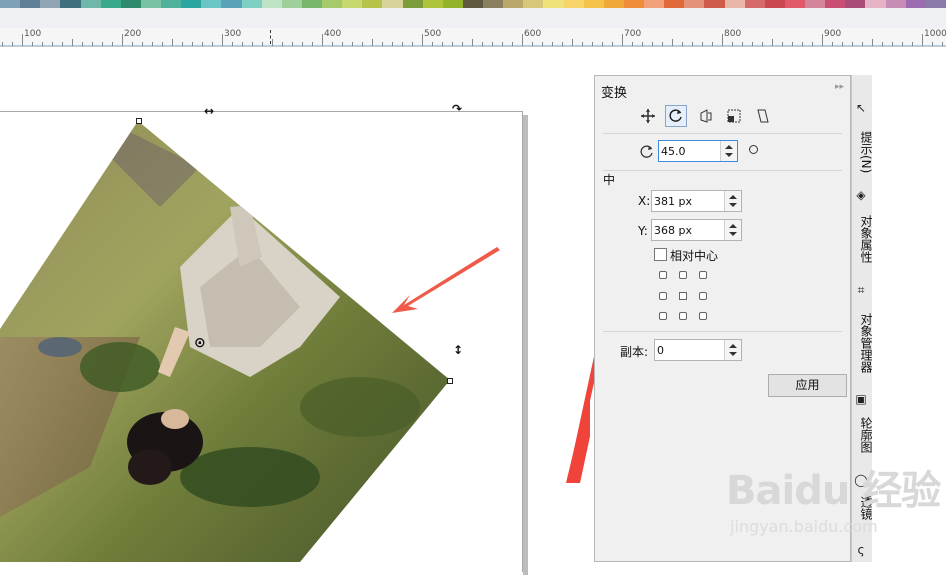 Image resolution: width=946 pixels, height=575 pixels. Describe the element at coordinates (663, 316) in the screenshot. I see `anchor-bottom-left` at that location.